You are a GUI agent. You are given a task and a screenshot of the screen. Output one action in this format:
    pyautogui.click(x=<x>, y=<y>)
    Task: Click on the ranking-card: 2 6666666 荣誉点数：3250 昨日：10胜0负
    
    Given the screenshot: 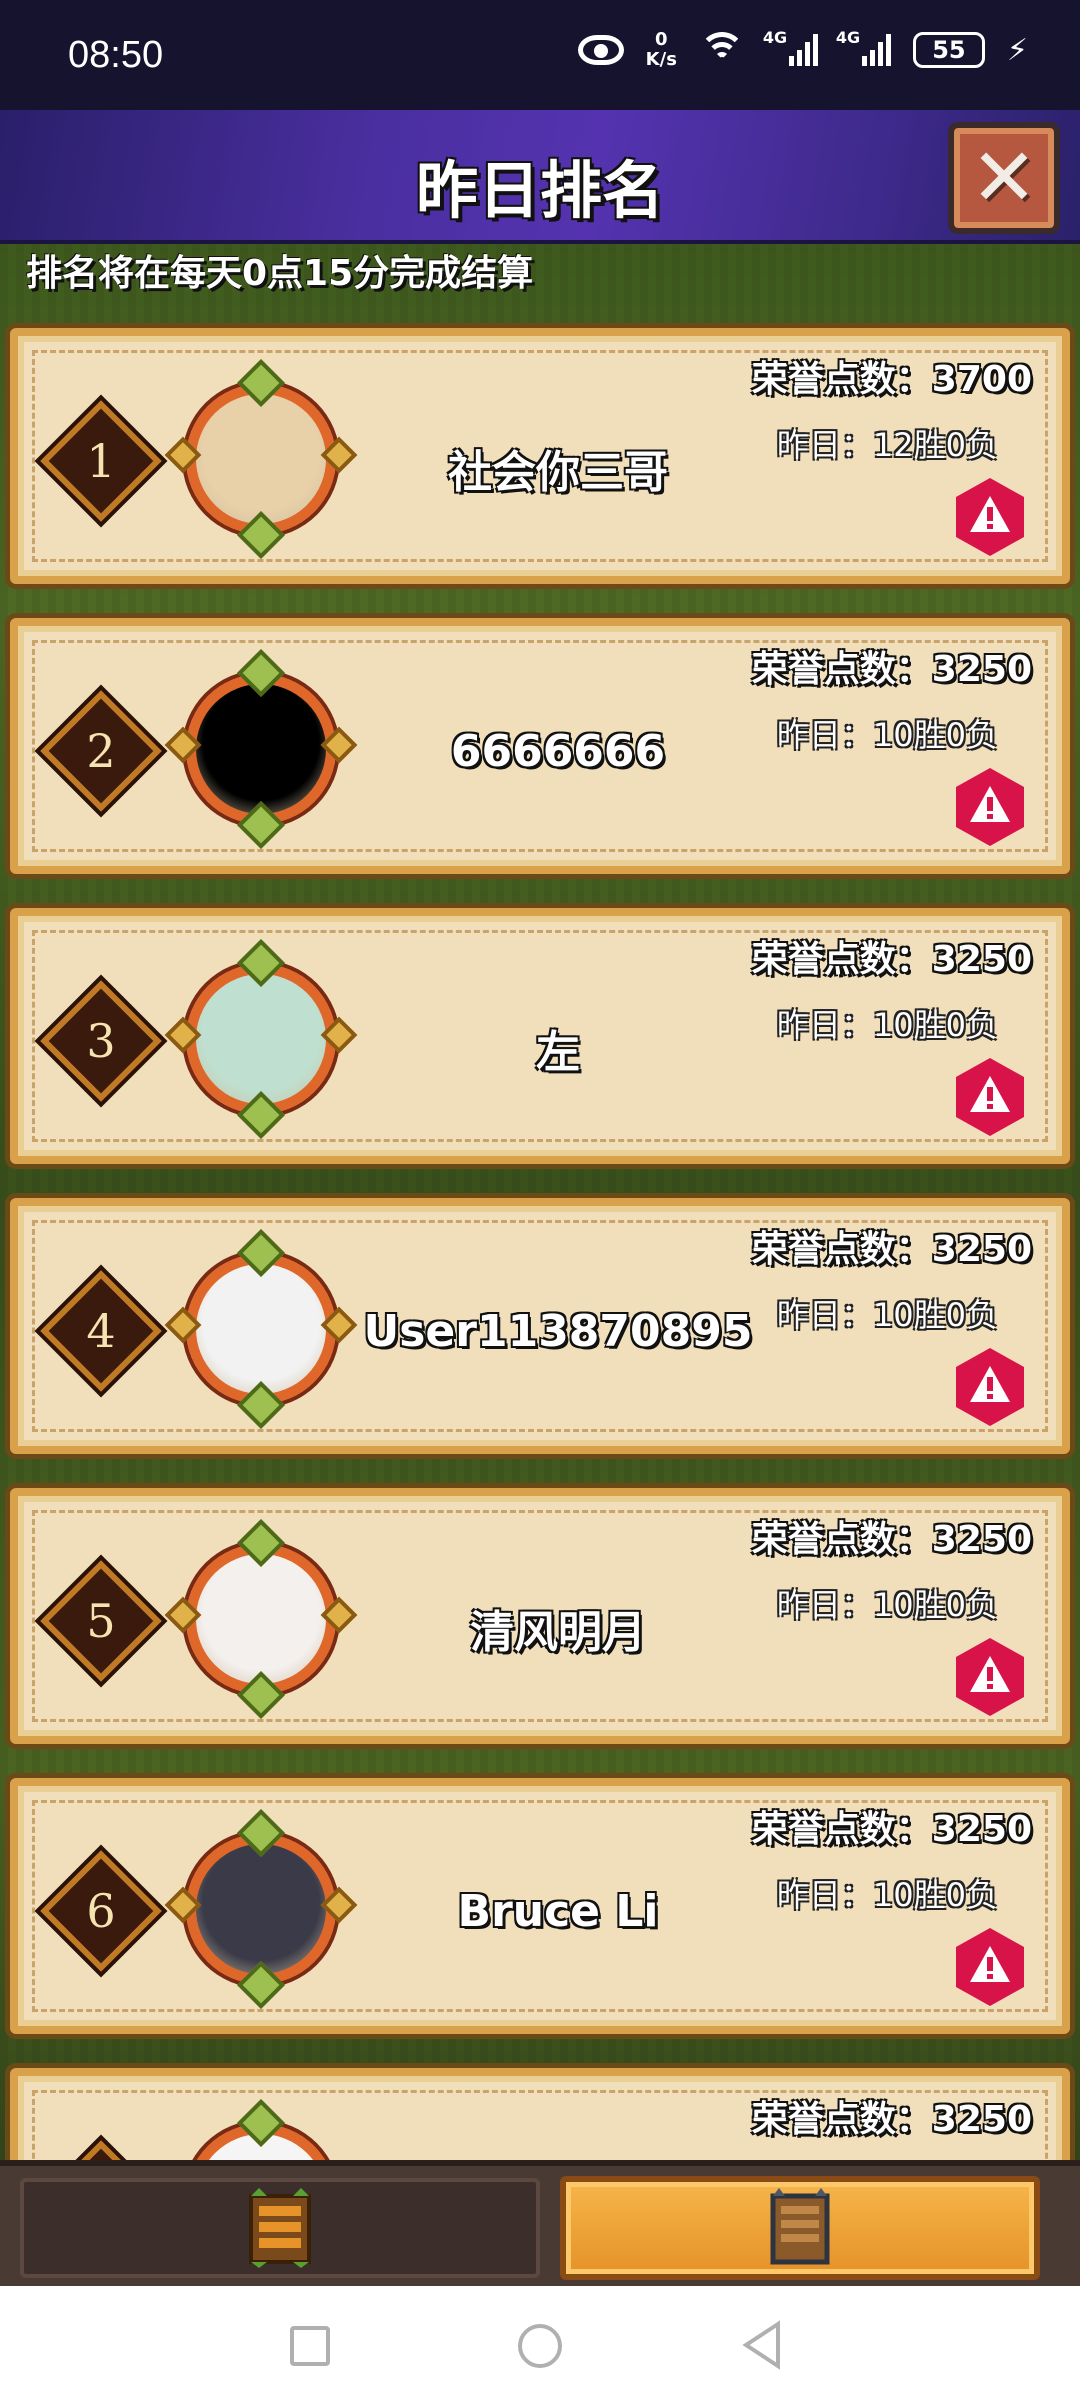 What is the action you would take?
    pyautogui.click(x=540, y=746)
    